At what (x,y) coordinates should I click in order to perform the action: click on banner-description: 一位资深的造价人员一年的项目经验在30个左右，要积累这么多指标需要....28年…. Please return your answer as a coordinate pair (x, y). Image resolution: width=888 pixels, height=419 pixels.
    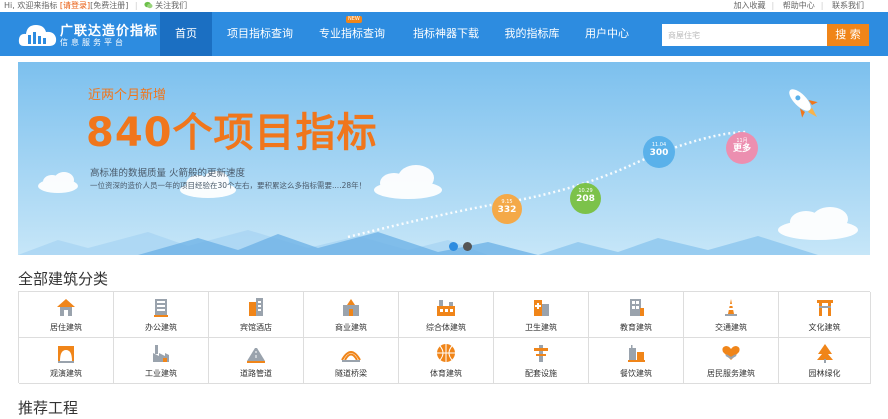
    Looking at the image, I should click on (228, 185).